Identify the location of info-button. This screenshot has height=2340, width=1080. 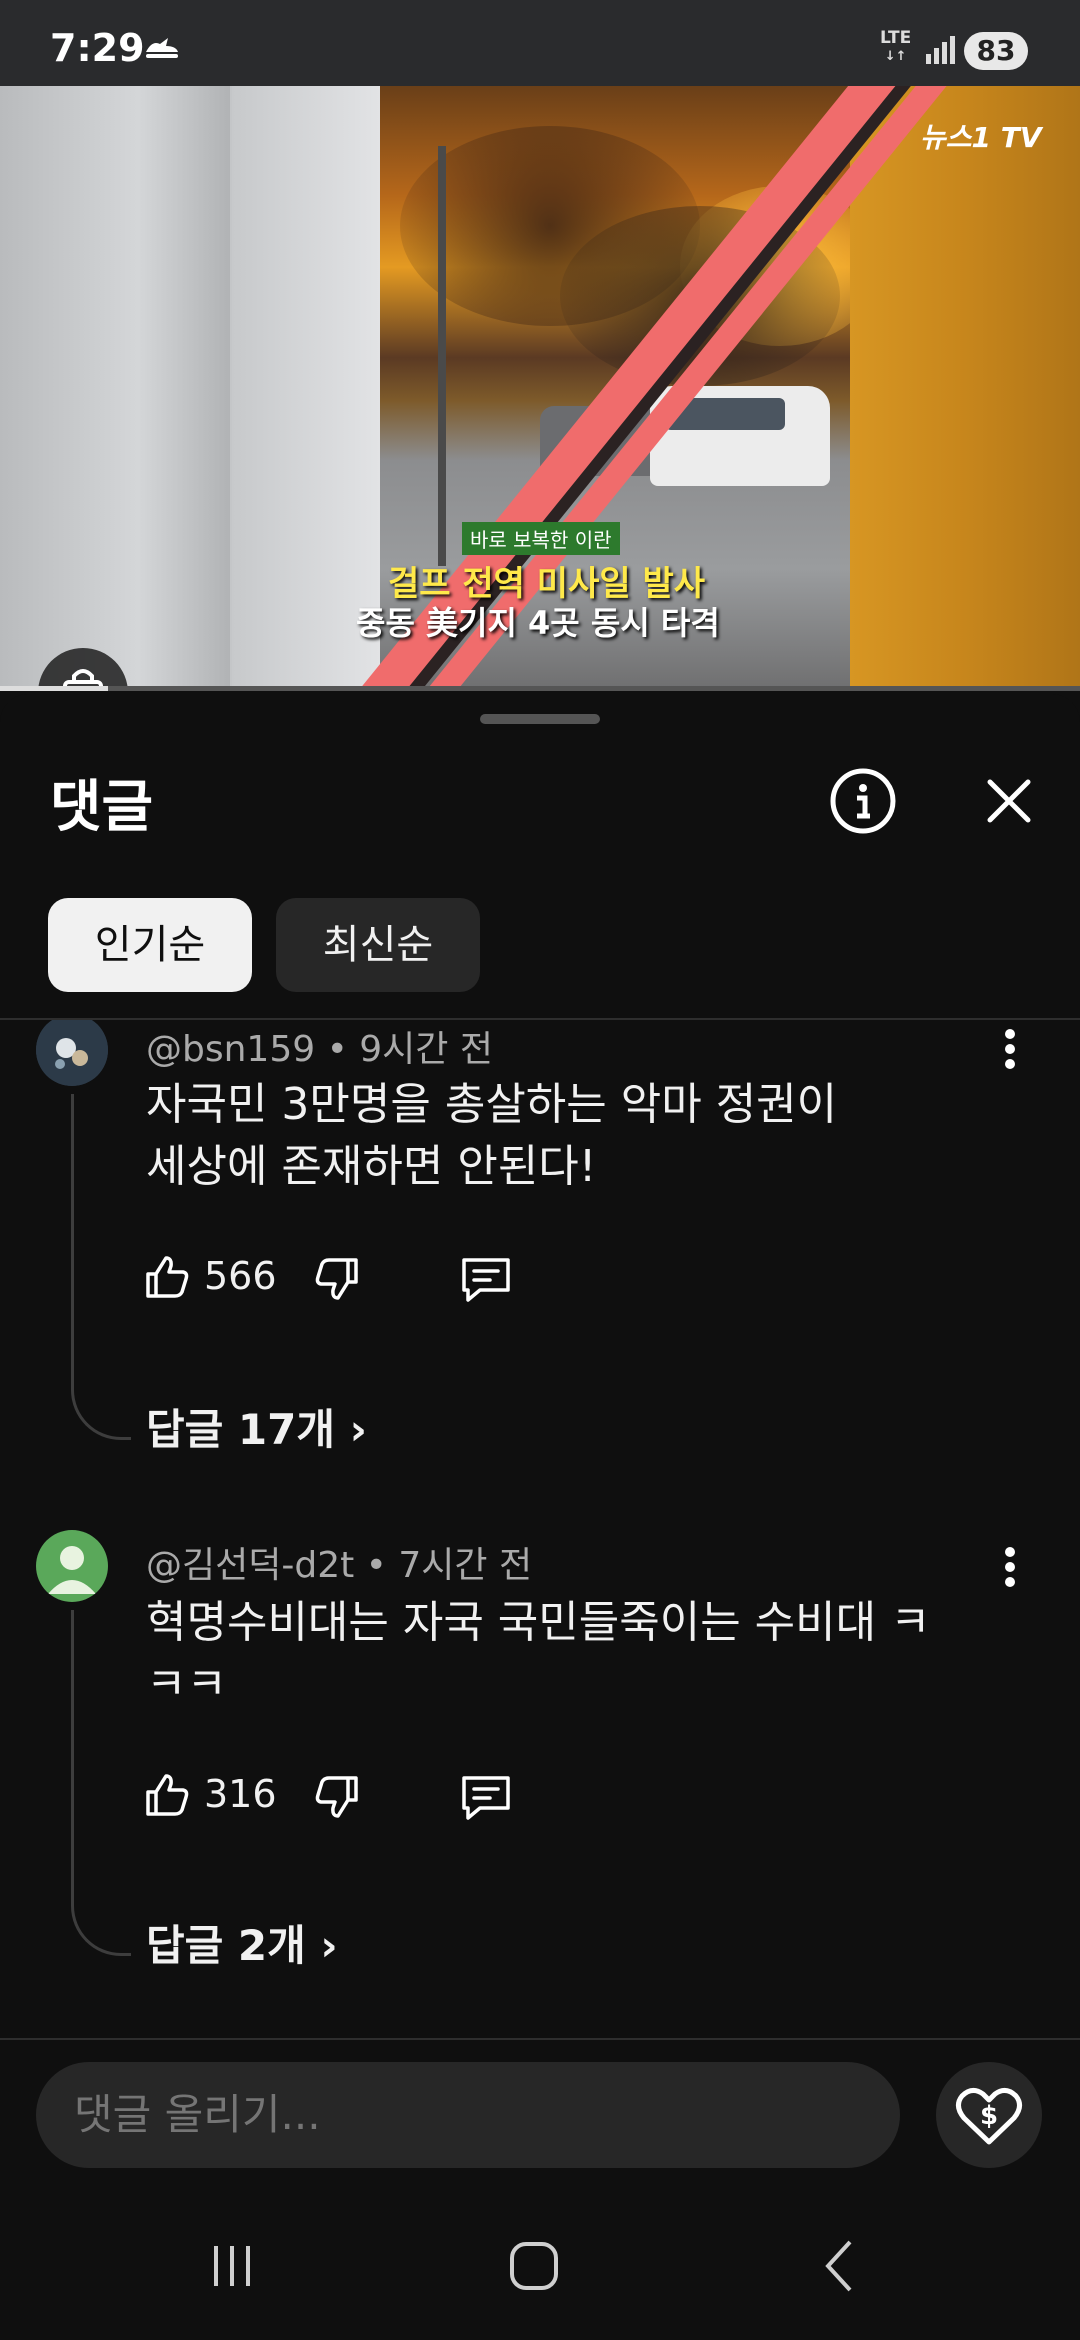
(863, 801).